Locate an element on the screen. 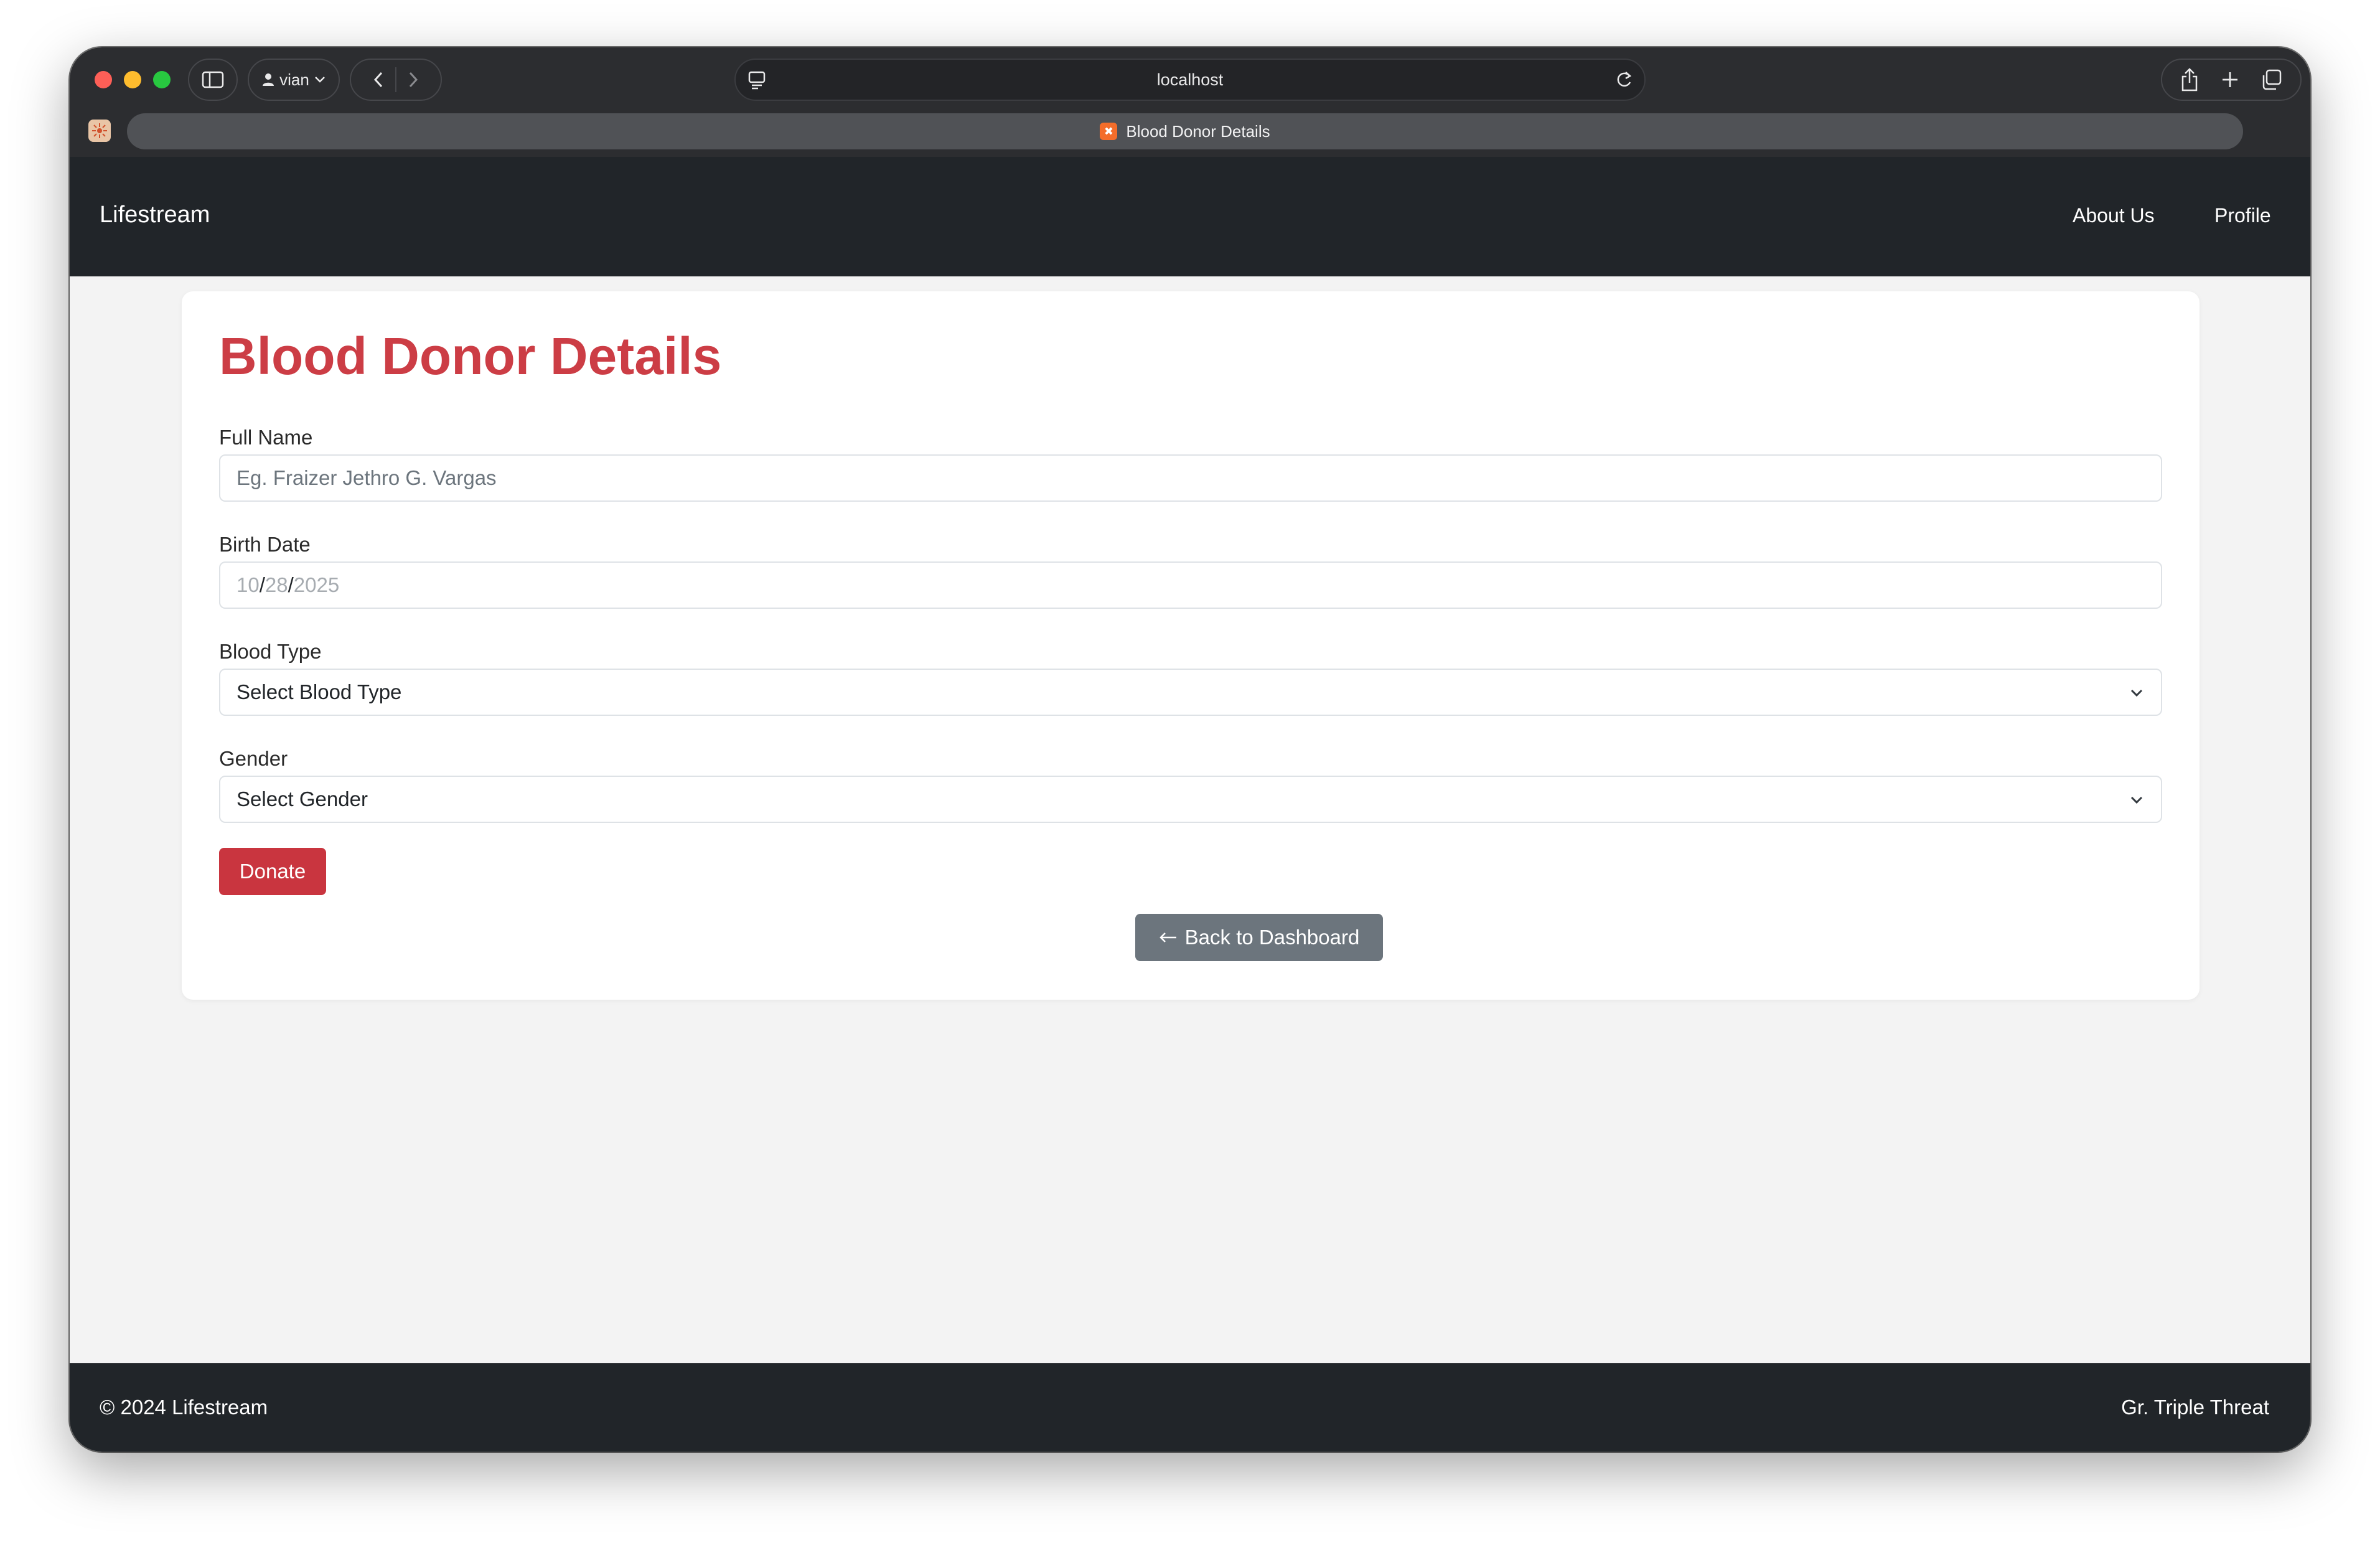 This screenshot has height=1545, width=2380. history-navigation is located at coordinates (396, 80).